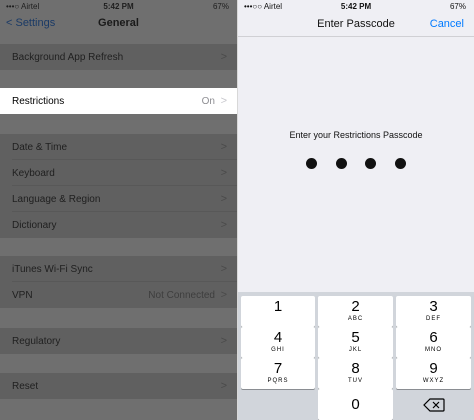  What do you see at coordinates (355, 319) in the screenshot?
I see `key-letters: ABC` at bounding box center [355, 319].